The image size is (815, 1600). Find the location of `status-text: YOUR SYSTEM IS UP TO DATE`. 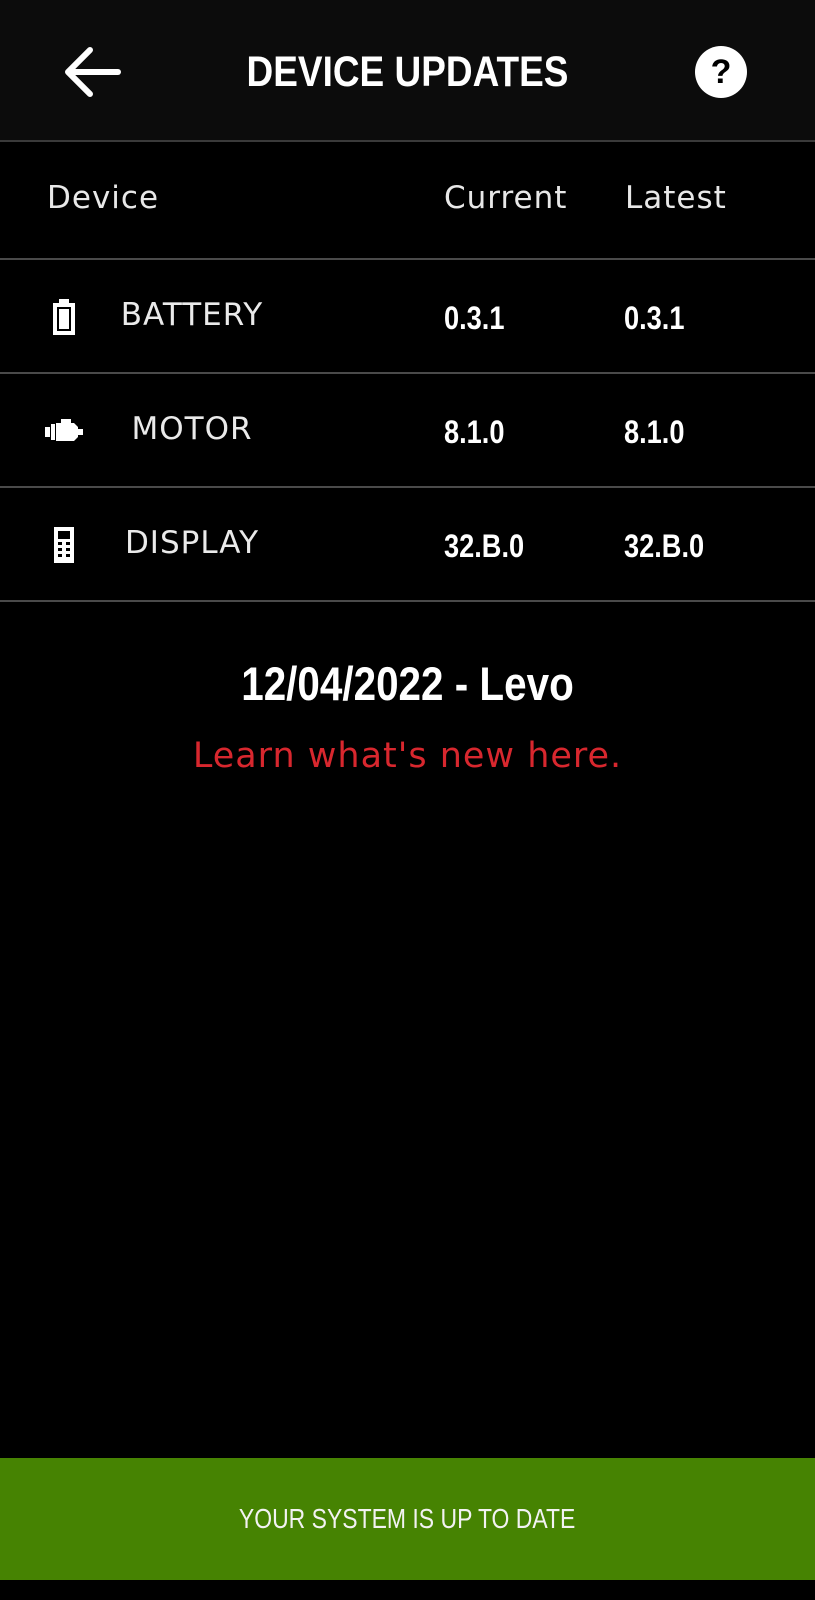

status-text: YOUR SYSTEM IS UP TO DATE is located at coordinates (407, 1518).